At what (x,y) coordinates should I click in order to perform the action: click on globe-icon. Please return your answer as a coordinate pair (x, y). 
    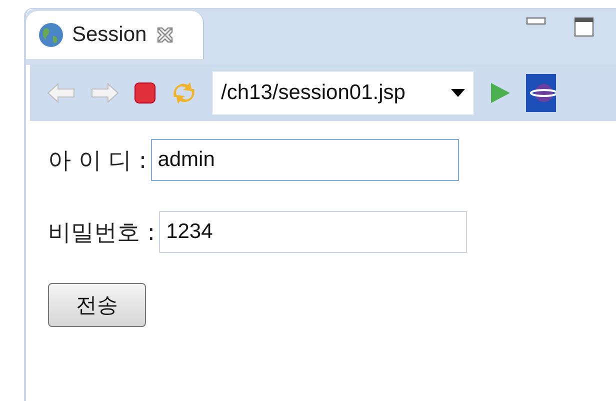
    Looking at the image, I should click on (51, 35).